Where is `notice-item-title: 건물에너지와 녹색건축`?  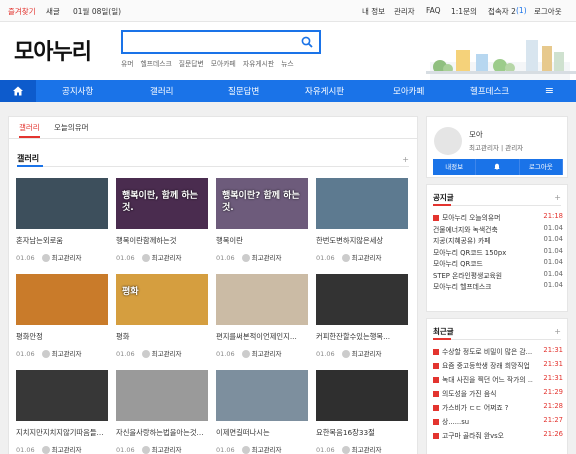
notice-item-title: 건물에너지와 녹색건축 is located at coordinates (465, 230).